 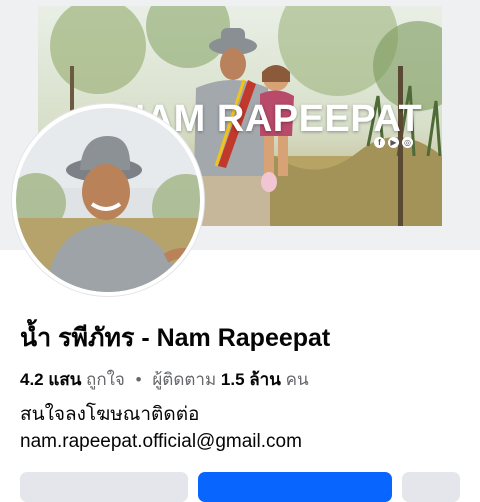 I want to click on likes-count: 4.2 แสน, so click(x=50, y=379).